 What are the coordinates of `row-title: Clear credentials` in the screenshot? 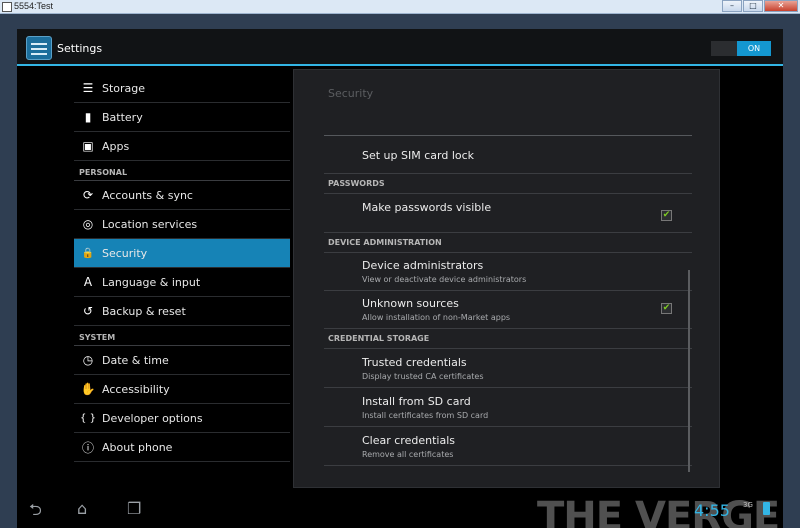 It's located at (408, 440).